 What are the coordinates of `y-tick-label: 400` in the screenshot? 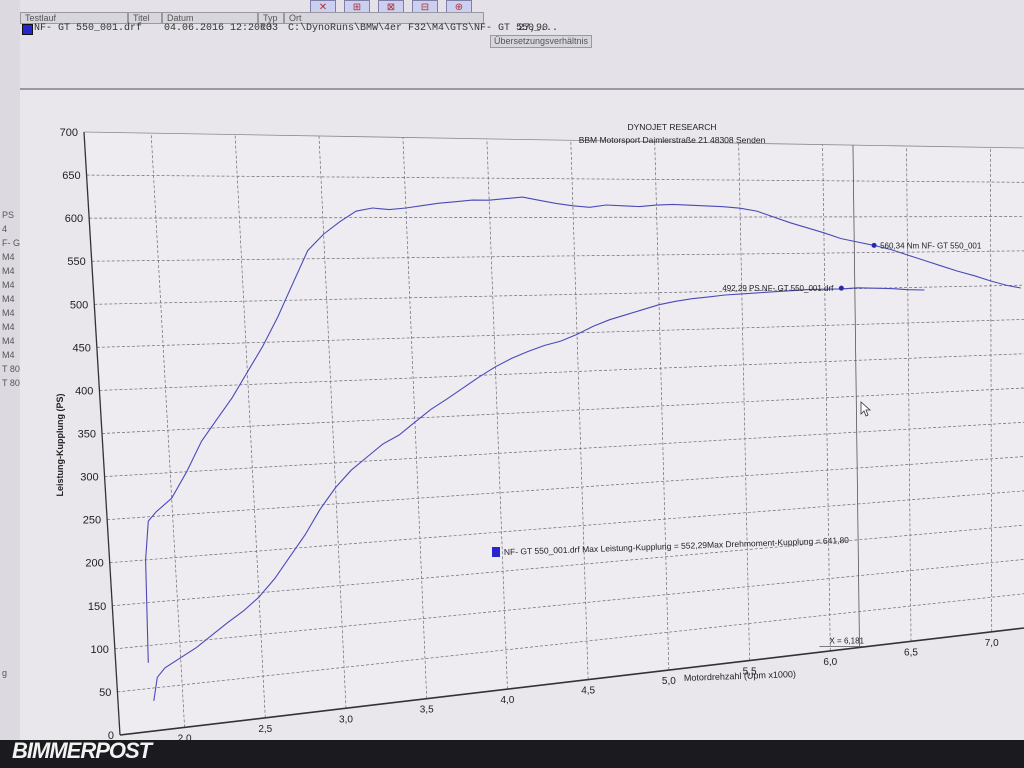 It's located at (84, 391).